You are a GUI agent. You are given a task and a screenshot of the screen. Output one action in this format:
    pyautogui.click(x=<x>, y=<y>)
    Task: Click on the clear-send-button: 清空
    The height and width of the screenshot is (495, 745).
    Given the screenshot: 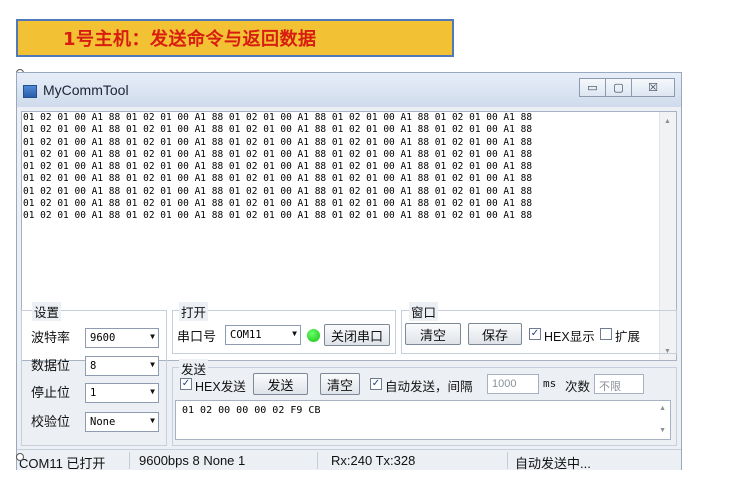 What is the action you would take?
    pyautogui.click(x=340, y=384)
    